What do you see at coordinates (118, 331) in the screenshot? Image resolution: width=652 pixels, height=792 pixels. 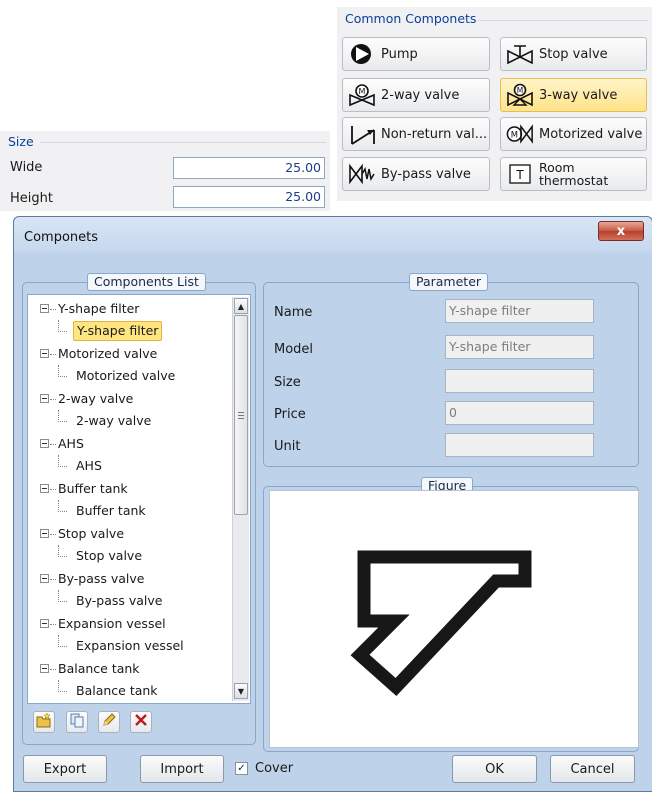 I see `tree-child-label: Y-shape filter` at bounding box center [118, 331].